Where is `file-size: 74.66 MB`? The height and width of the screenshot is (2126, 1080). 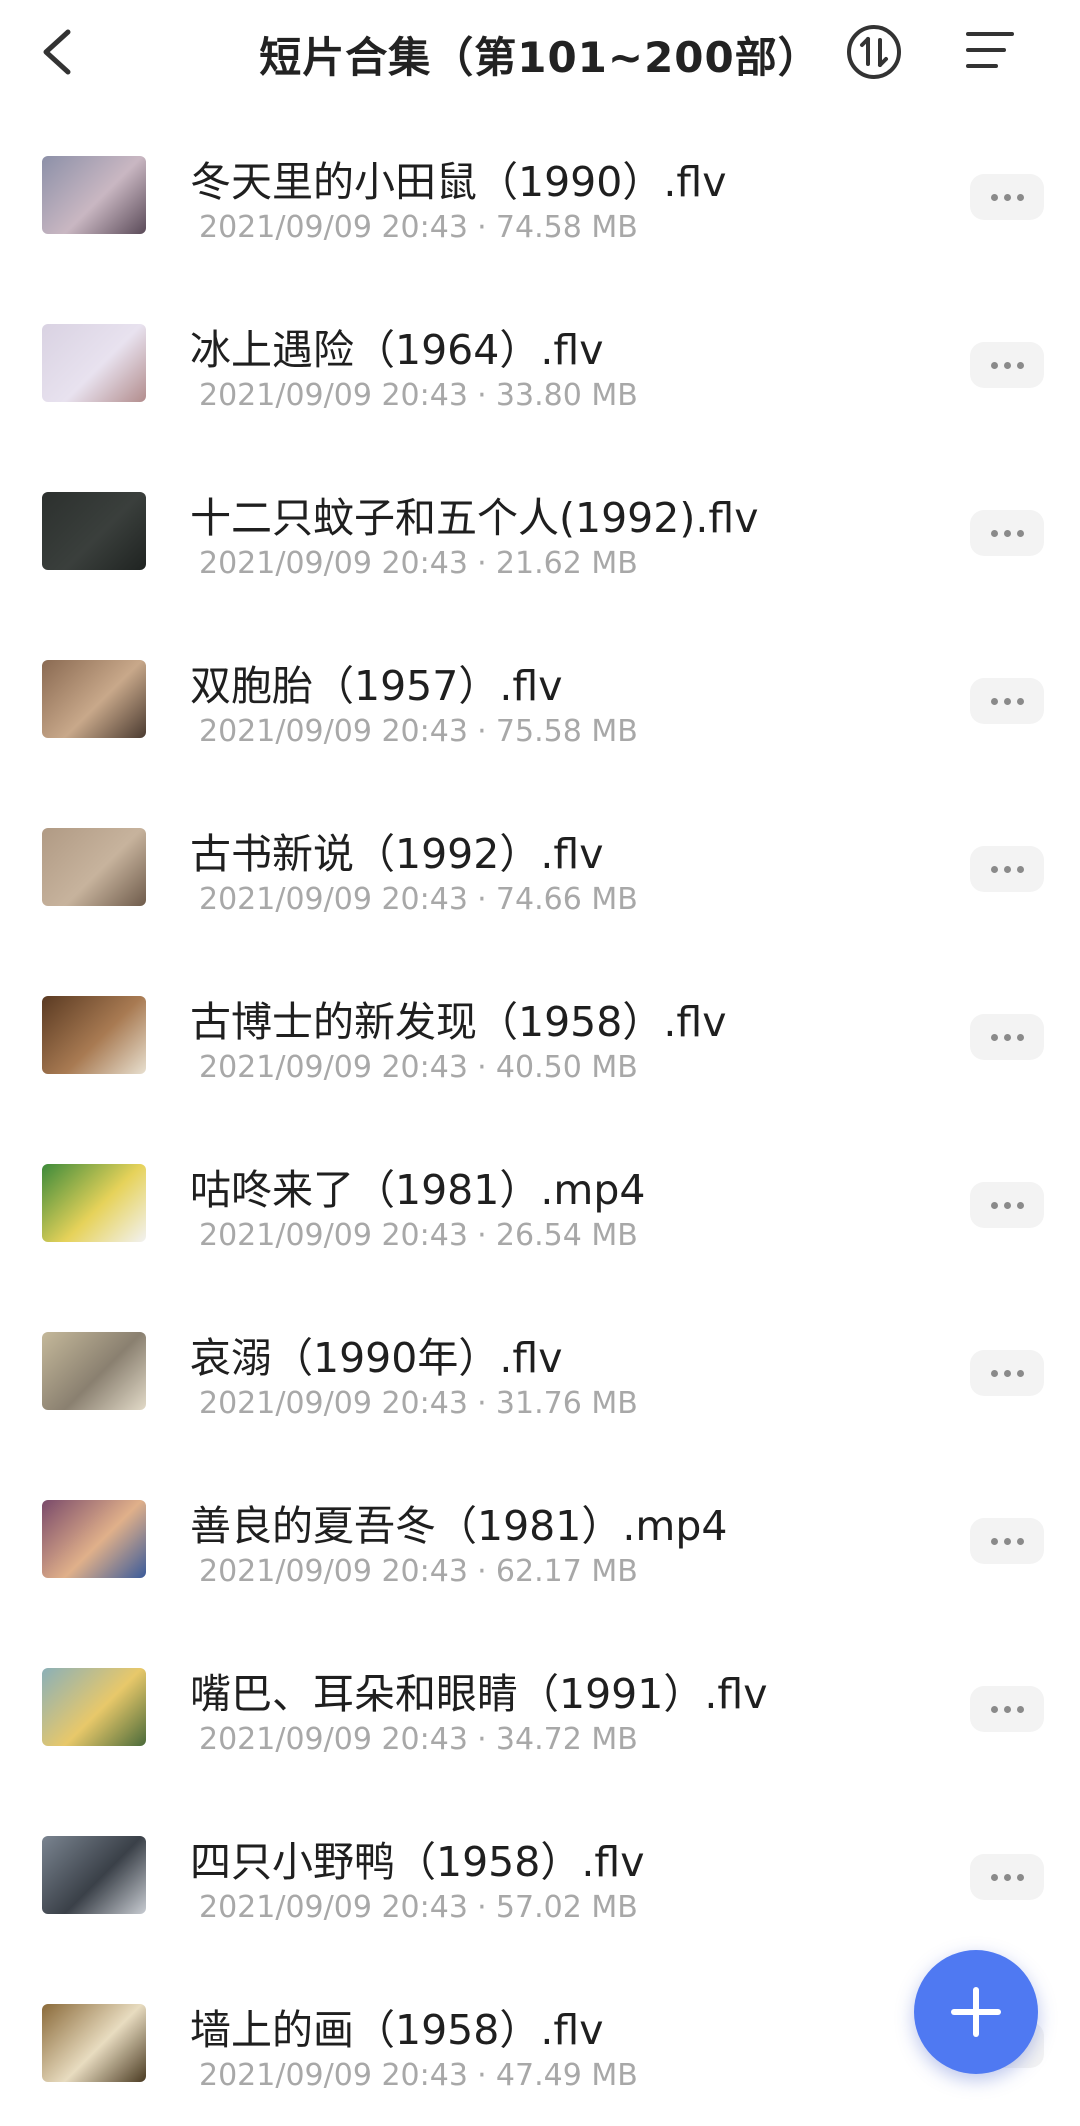
file-size: 74.66 MB is located at coordinates (566, 899).